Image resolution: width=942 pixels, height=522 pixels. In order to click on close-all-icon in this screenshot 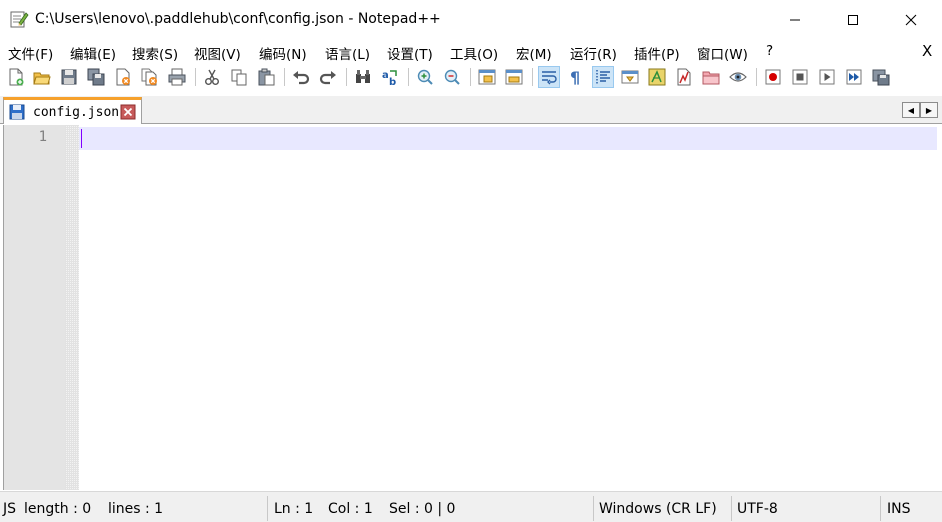, I will do `click(149, 77)`.